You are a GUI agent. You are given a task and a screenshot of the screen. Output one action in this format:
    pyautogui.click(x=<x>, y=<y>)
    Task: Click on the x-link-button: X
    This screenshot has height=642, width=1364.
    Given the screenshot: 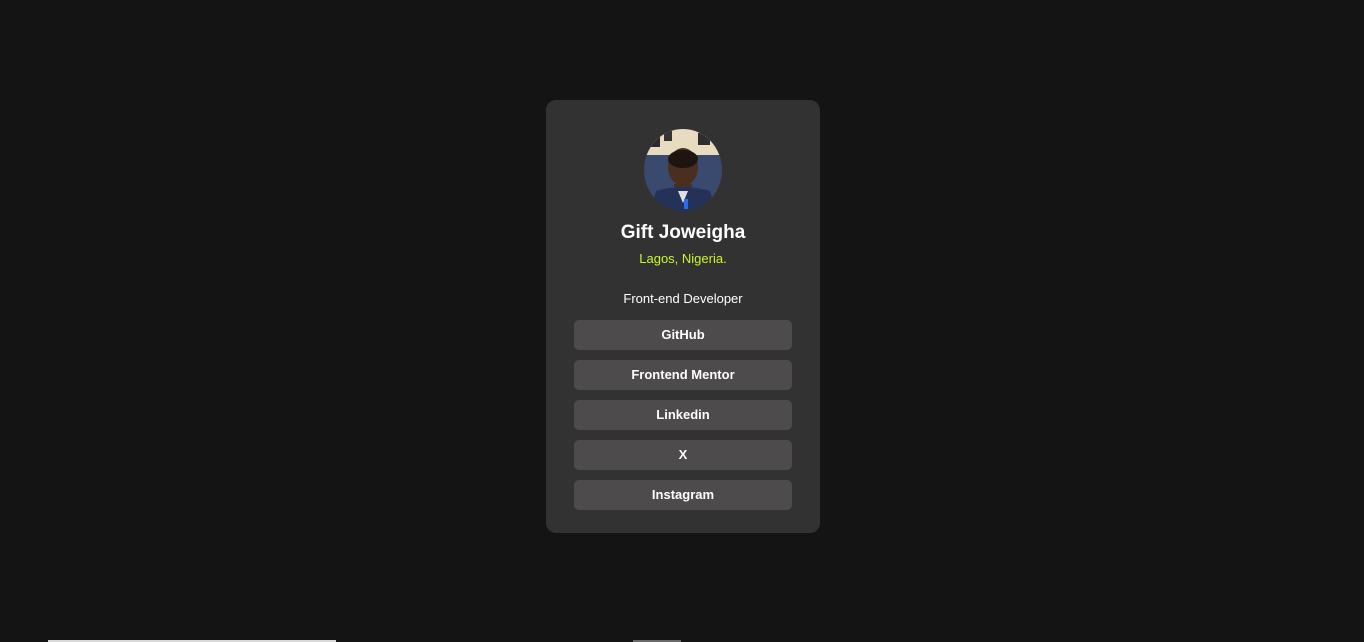 What is the action you would take?
    pyautogui.click(x=683, y=455)
    